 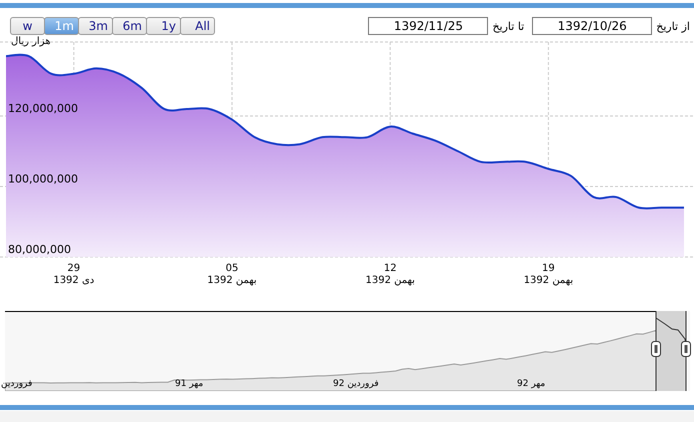 I want to click on date-input: 1392/10/26, so click(x=592, y=26).